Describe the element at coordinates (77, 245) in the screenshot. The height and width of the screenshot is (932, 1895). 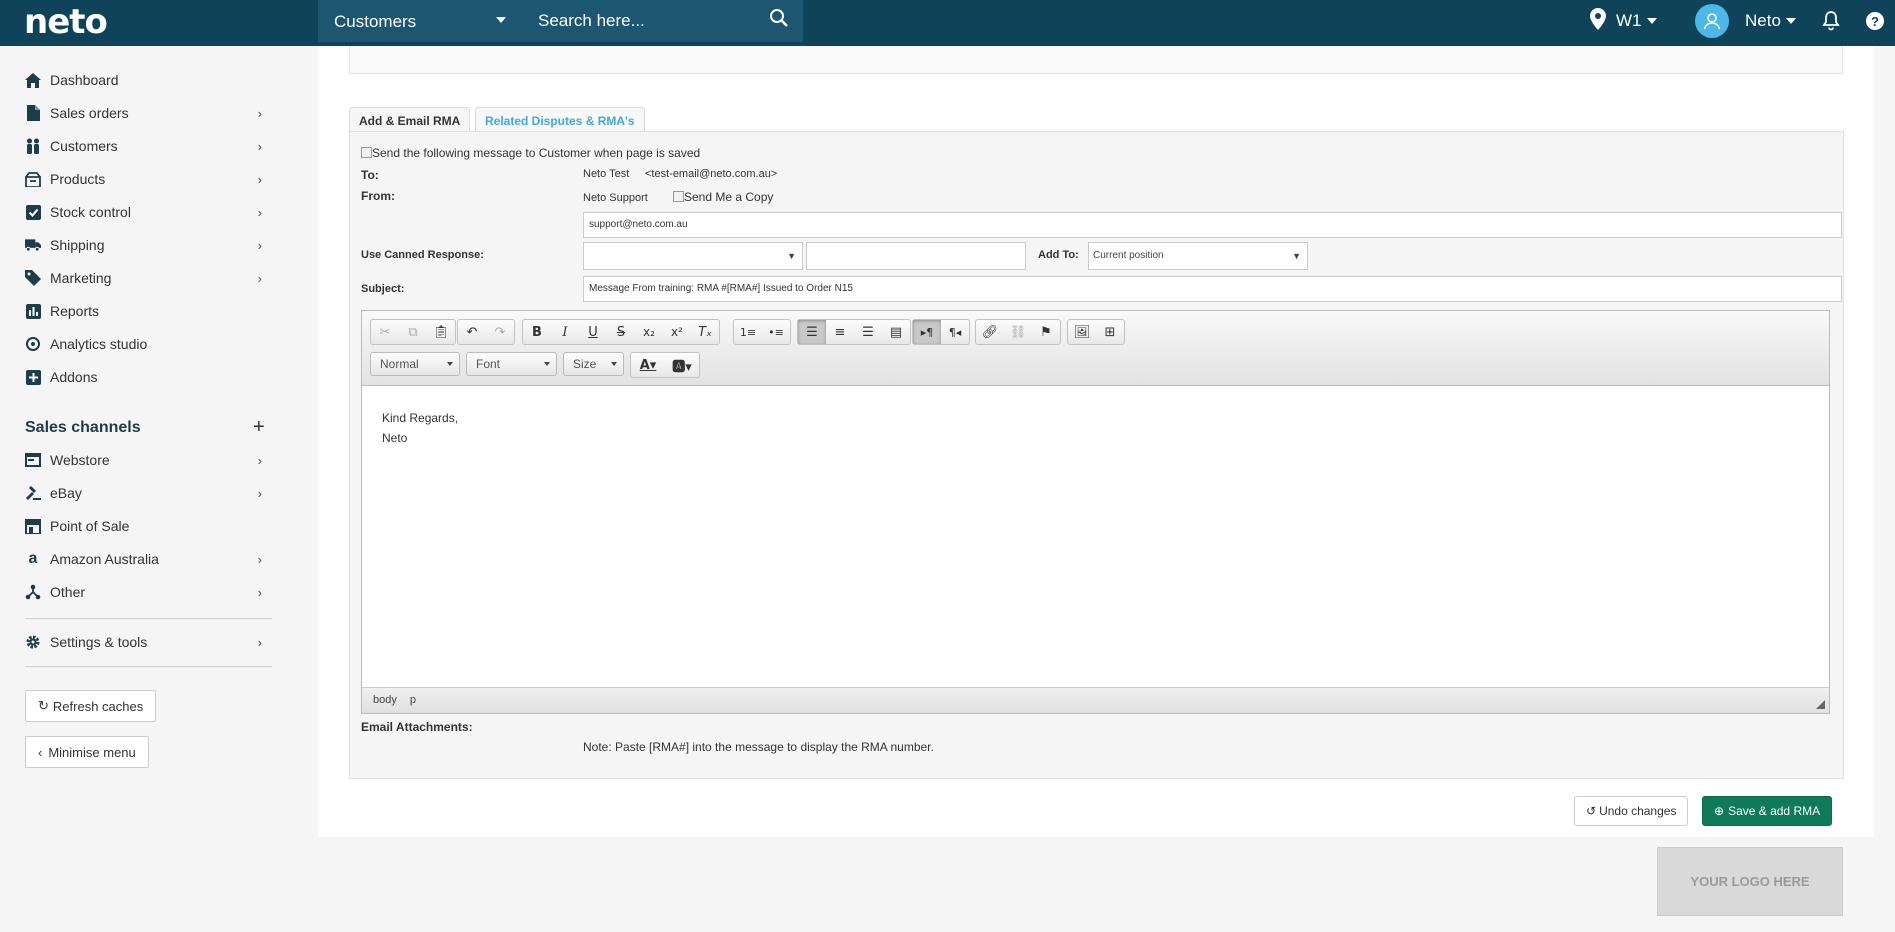
I see `sidebar-item-label: Shipping` at that location.